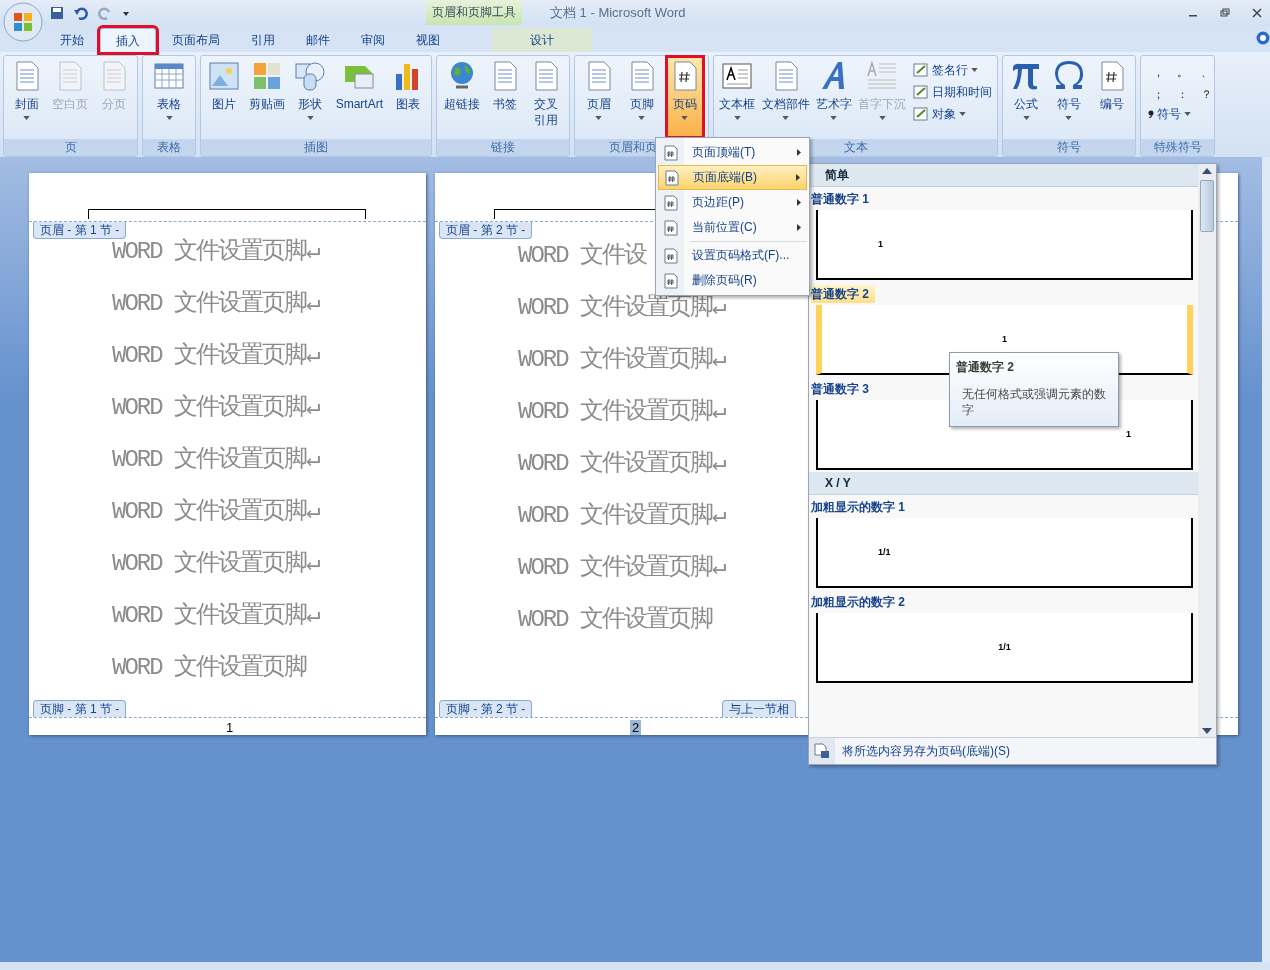 The height and width of the screenshot is (970, 1270). I want to click on shapes-icon, so click(310, 76).